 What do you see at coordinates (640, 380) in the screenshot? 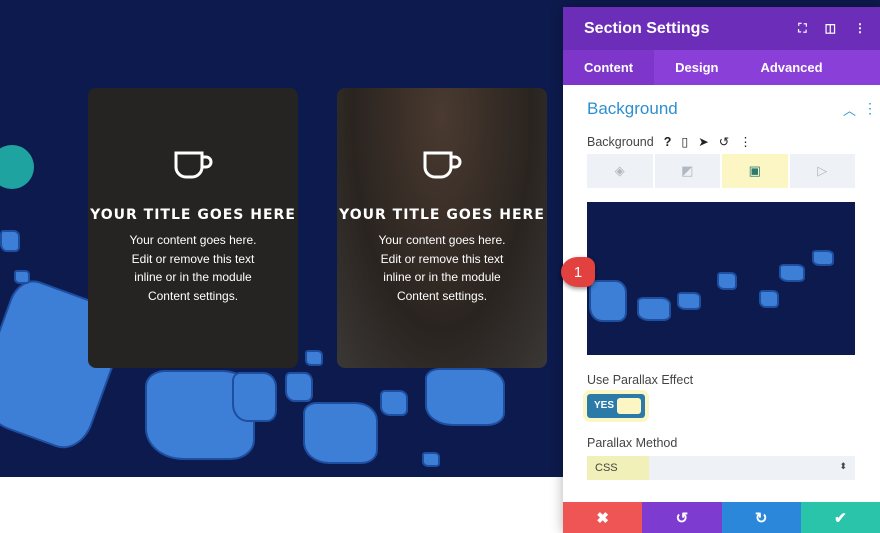
I see `parallax-label: Use Parallax Effect` at bounding box center [640, 380].